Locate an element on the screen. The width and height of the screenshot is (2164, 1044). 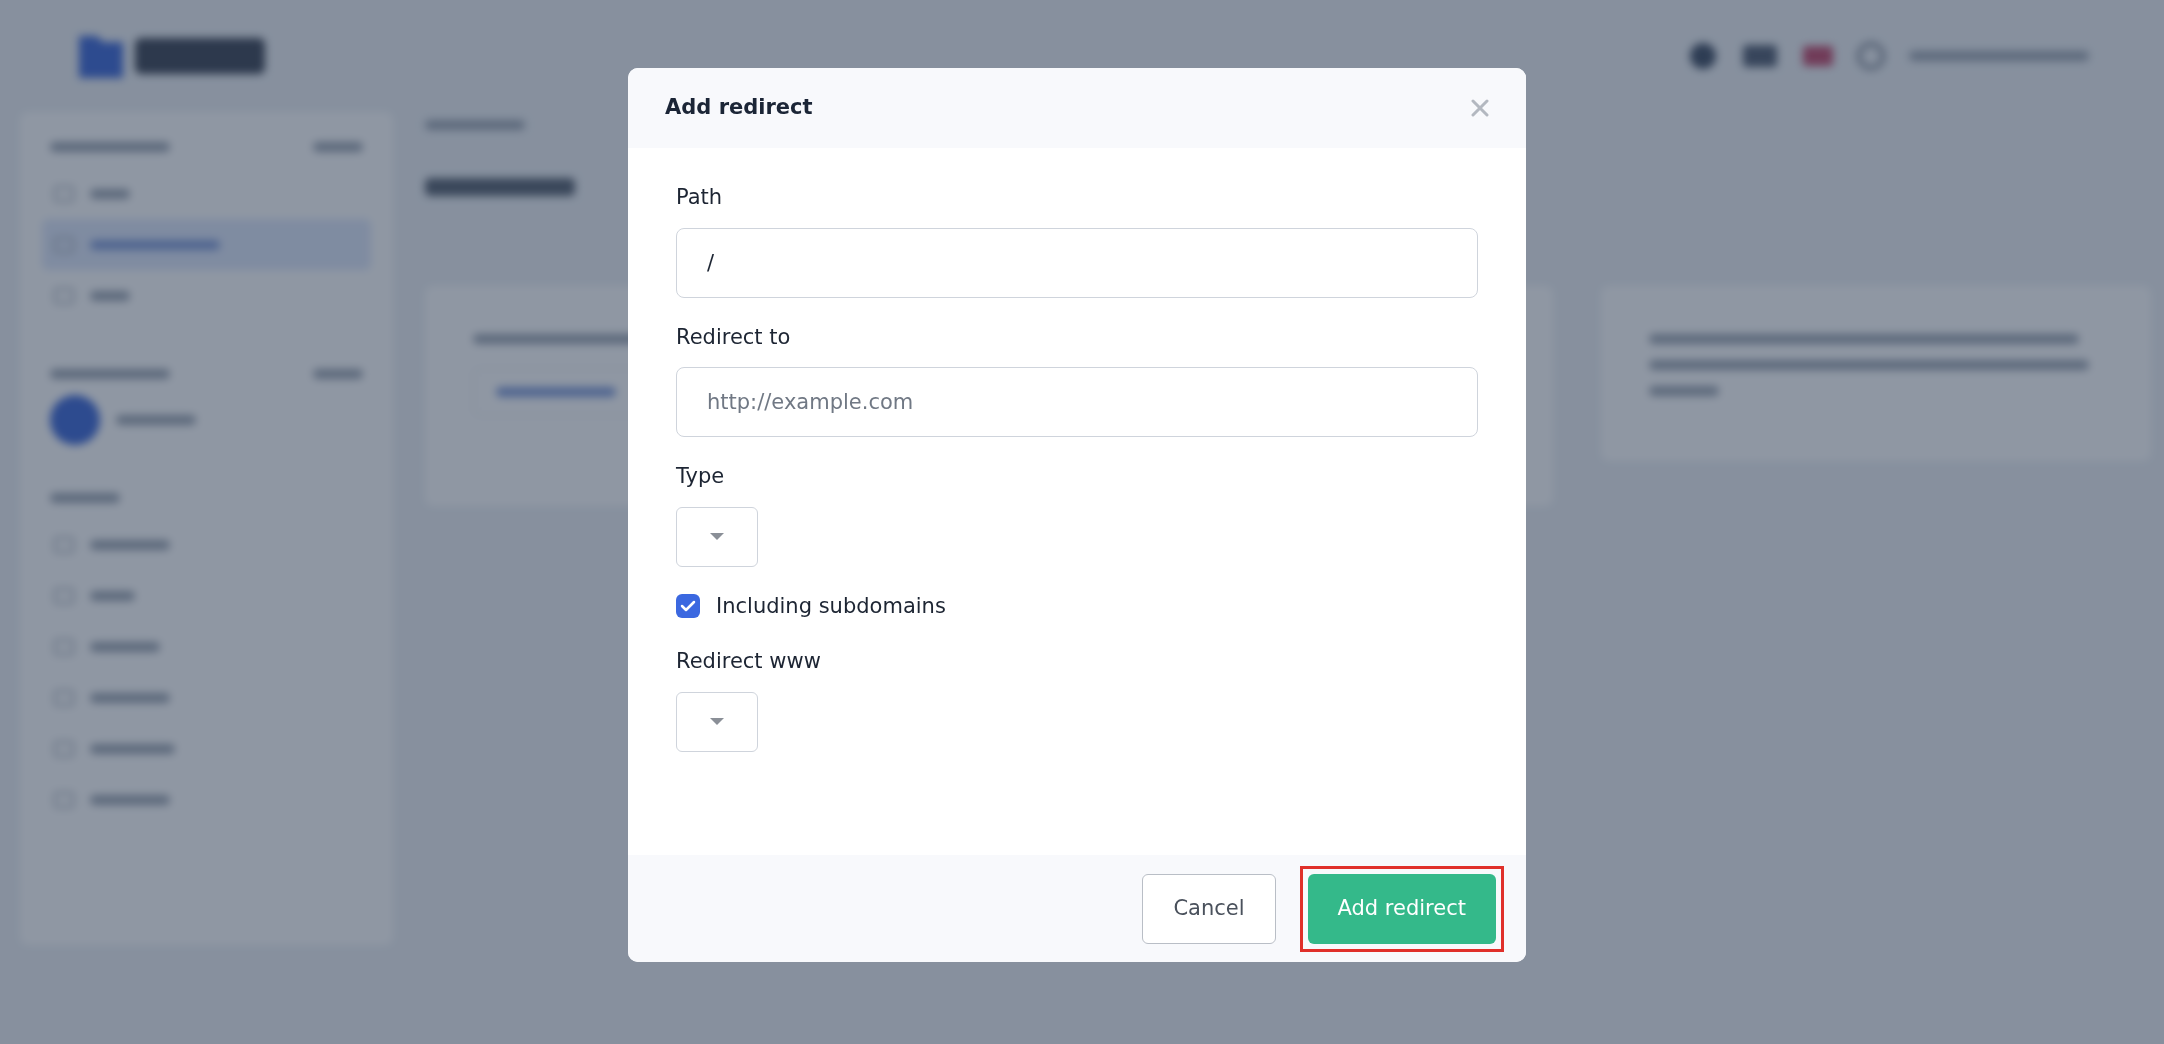
field-label: Type is located at coordinates (700, 476).